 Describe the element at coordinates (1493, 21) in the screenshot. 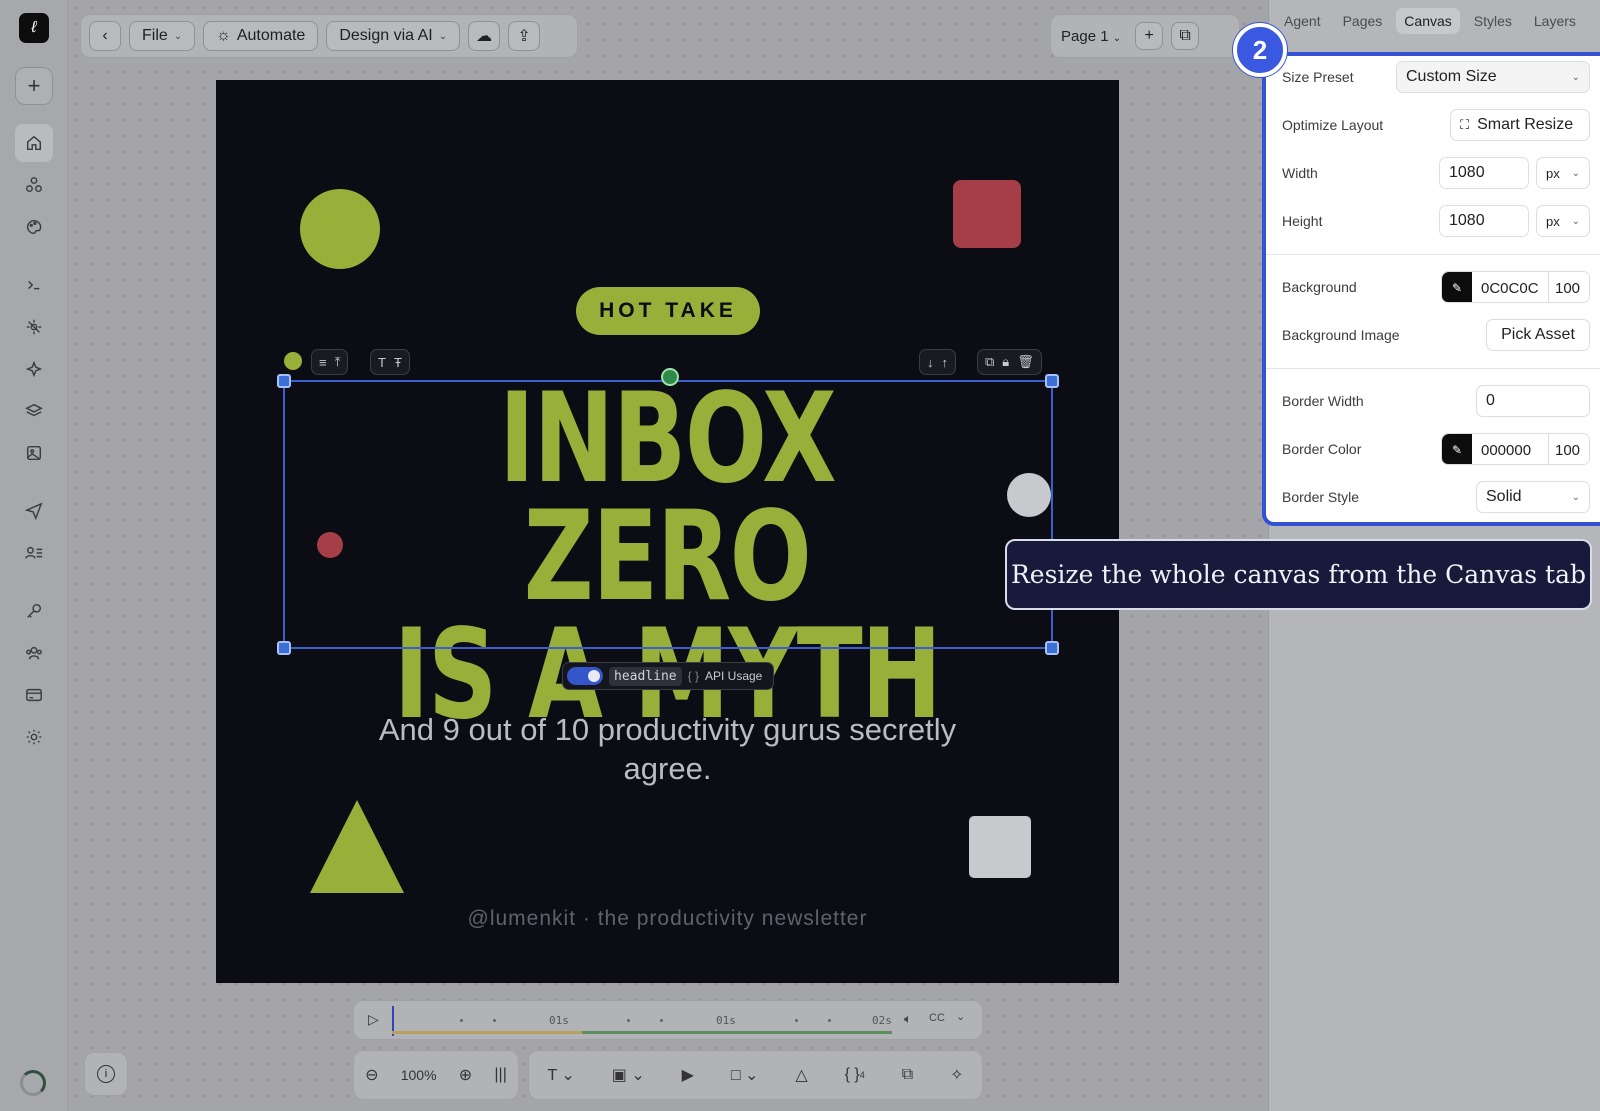

I see `tab-styles: Styles` at that location.